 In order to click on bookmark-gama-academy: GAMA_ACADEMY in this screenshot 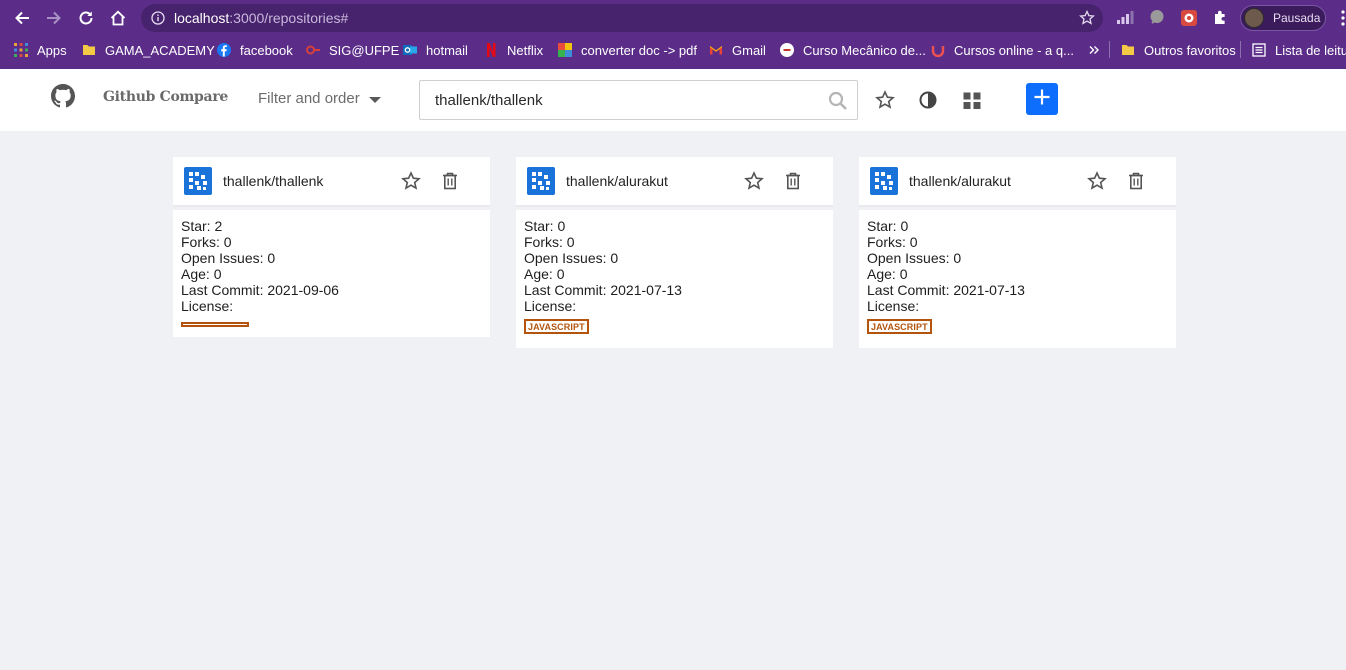, I will do `click(148, 50)`.